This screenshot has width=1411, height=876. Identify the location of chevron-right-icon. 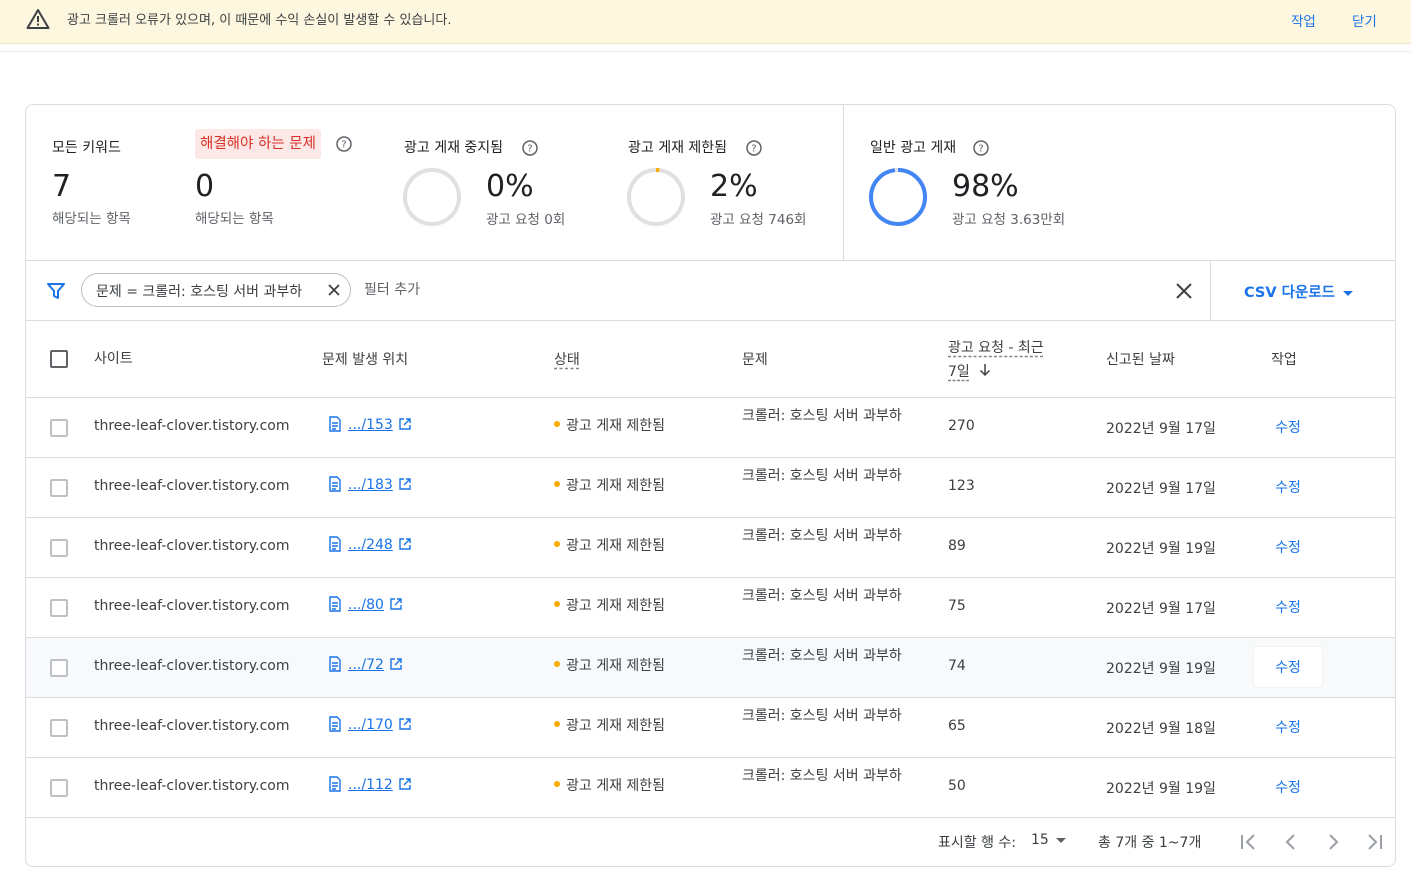
(1333, 842).